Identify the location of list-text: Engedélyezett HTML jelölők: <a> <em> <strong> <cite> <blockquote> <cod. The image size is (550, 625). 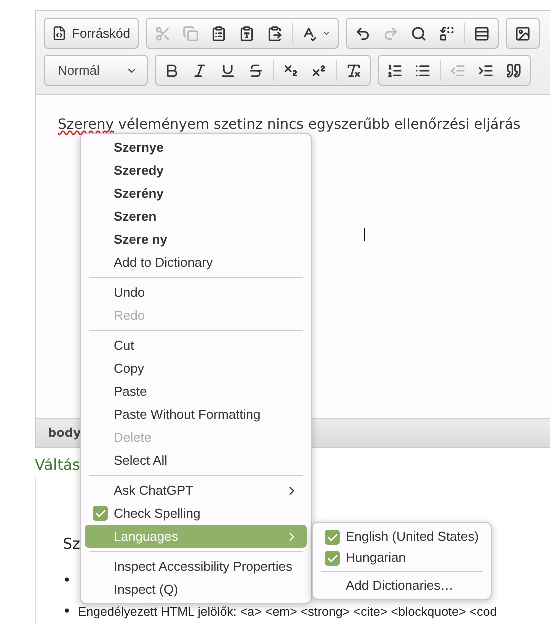
(288, 612).